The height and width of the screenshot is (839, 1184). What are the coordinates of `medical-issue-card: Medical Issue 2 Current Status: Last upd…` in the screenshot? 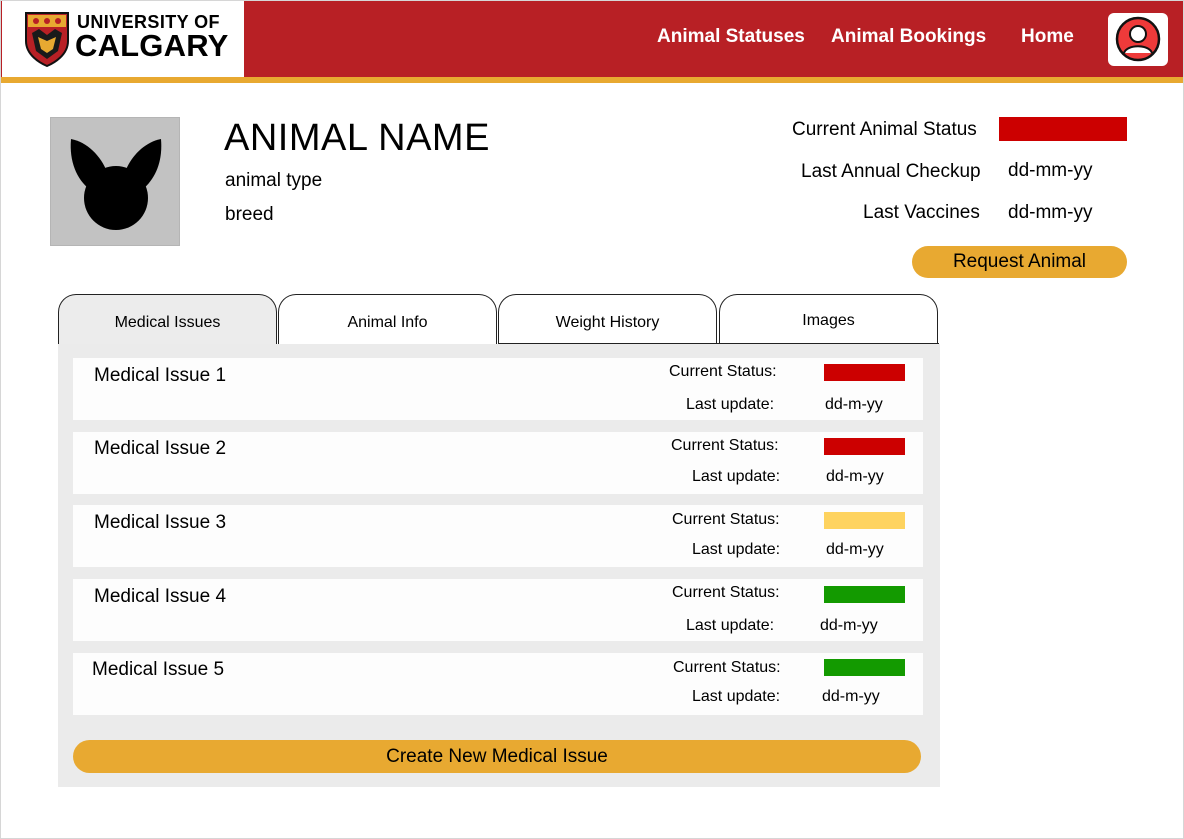 It's located at (498, 463).